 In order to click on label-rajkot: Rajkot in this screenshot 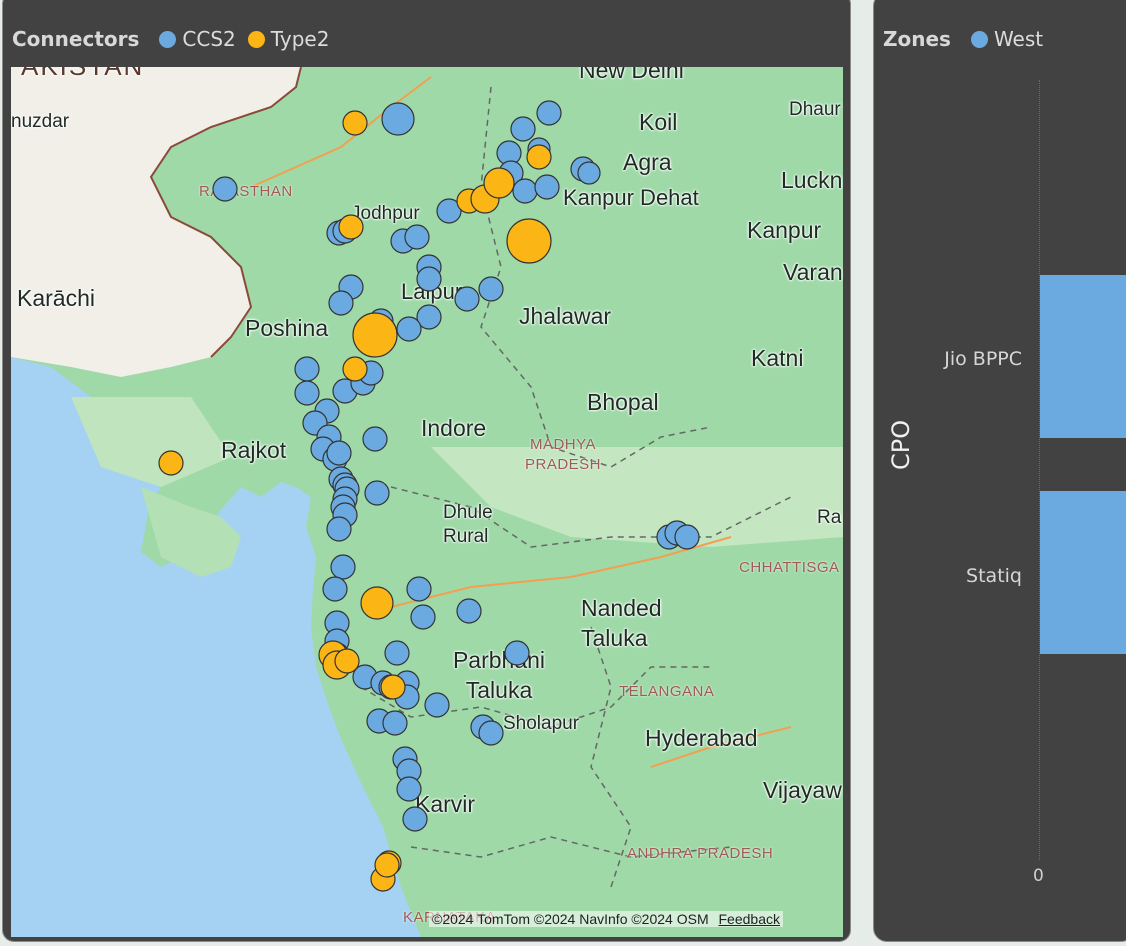, I will do `click(254, 450)`.